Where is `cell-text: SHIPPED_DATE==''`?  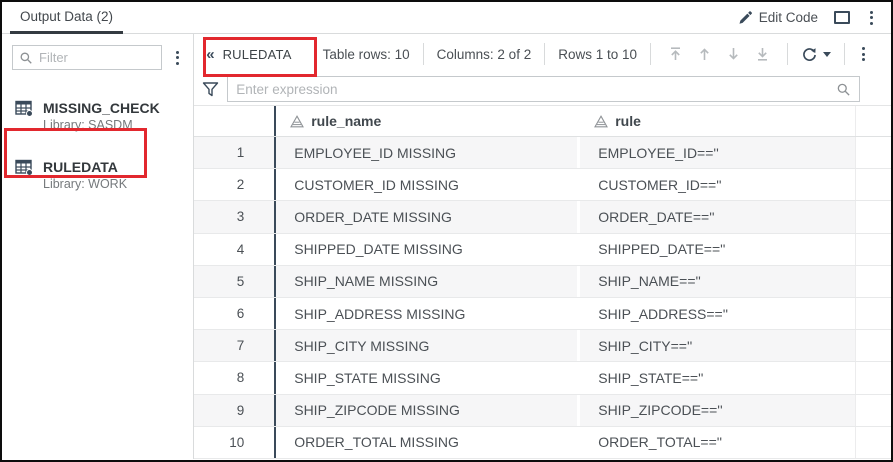 cell-text: SHIPPED_DATE=='' is located at coordinates (662, 249).